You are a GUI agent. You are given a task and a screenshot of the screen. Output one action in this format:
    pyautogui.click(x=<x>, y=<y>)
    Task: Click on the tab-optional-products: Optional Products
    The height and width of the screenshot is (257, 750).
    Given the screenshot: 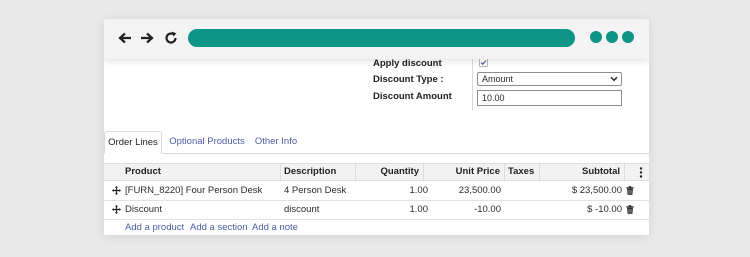 What is the action you would take?
    pyautogui.click(x=207, y=142)
    